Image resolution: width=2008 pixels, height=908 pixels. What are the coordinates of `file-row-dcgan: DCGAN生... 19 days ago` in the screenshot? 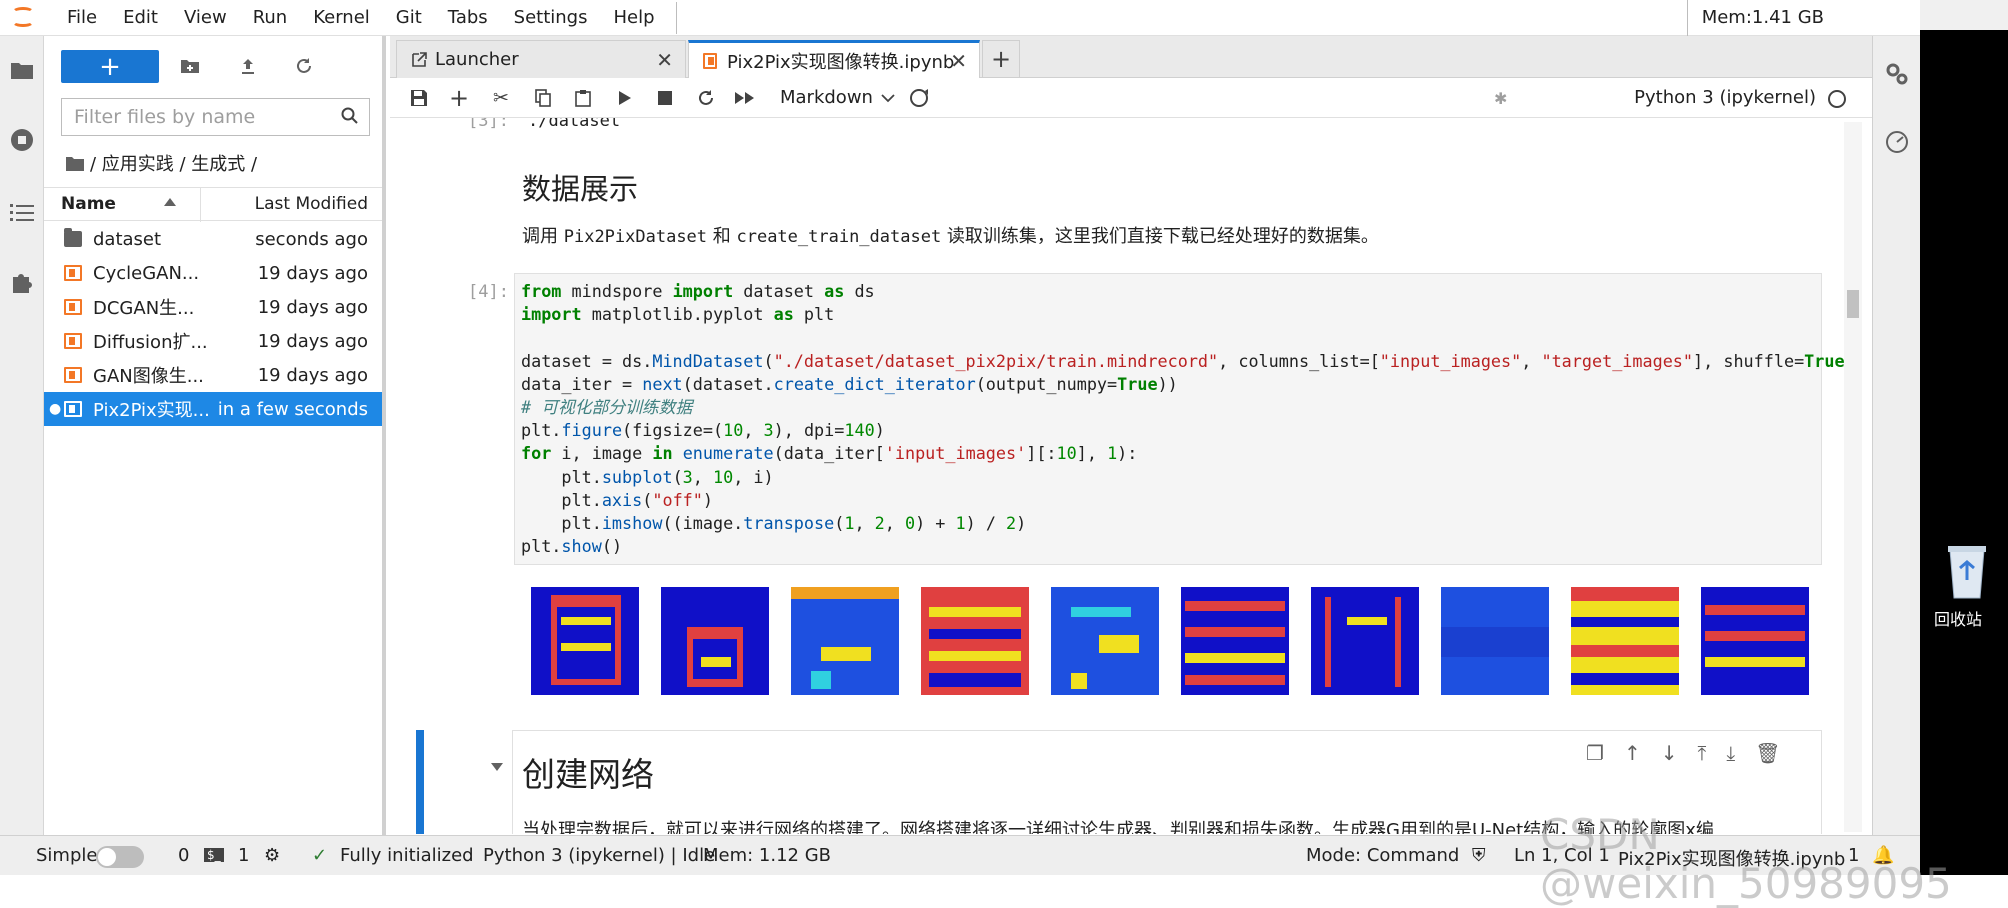 It's located at (213, 307).